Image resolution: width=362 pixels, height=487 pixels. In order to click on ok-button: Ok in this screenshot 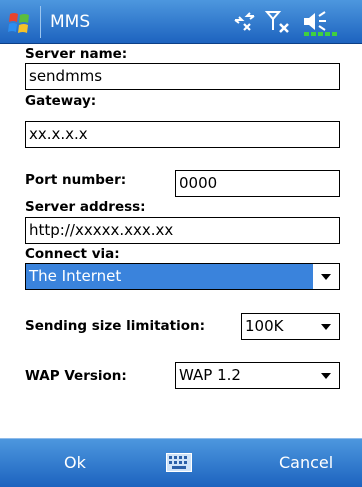, I will do `click(75, 462)`.